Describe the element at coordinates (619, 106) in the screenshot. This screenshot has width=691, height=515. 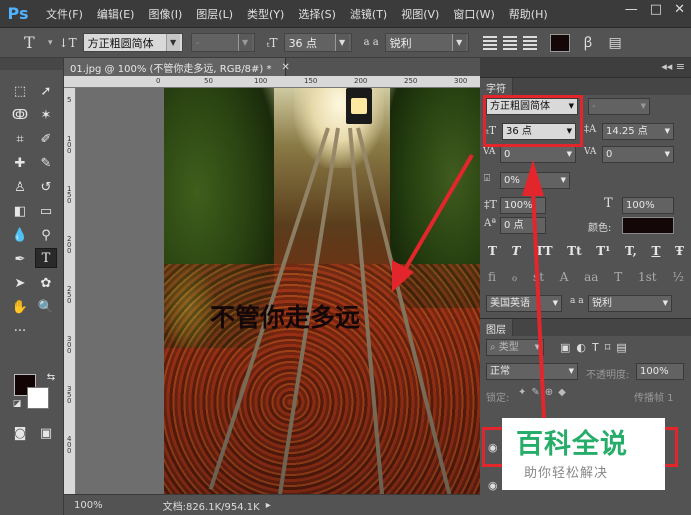
I see `panel-font-style-select: - ▼` at that location.